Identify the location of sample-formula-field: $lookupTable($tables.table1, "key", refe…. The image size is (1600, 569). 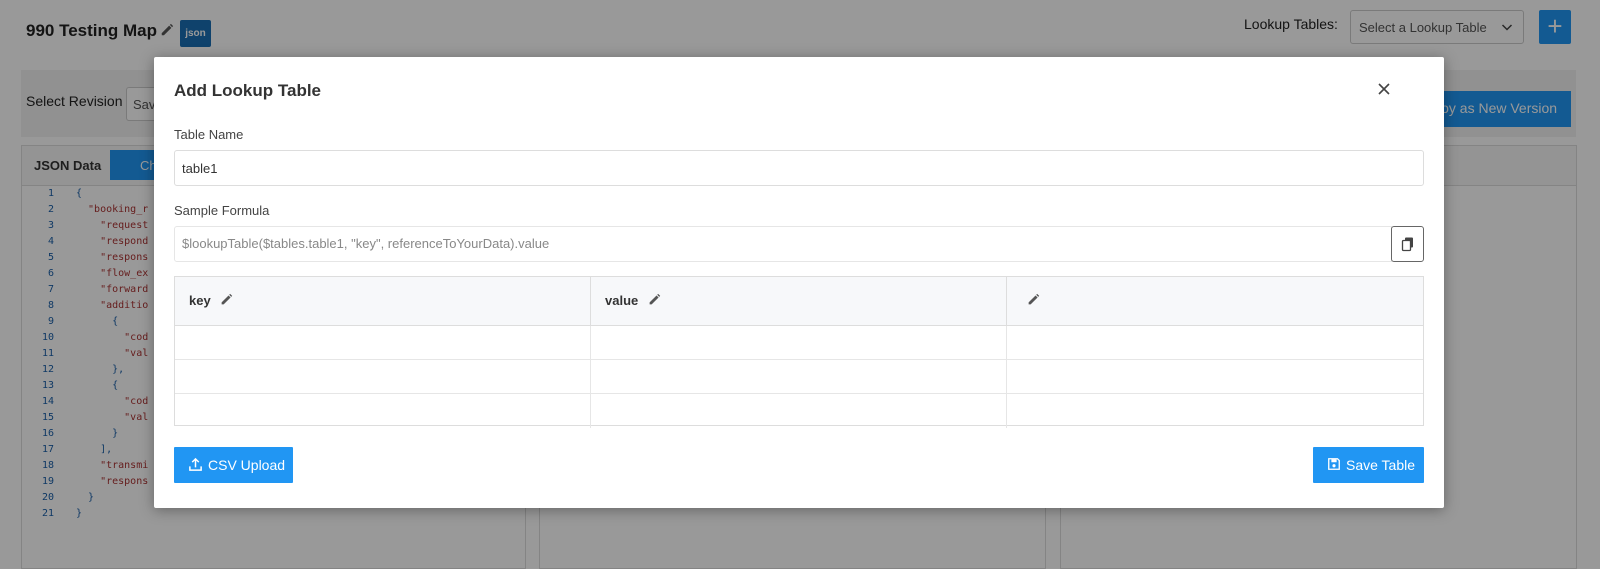
(783, 244).